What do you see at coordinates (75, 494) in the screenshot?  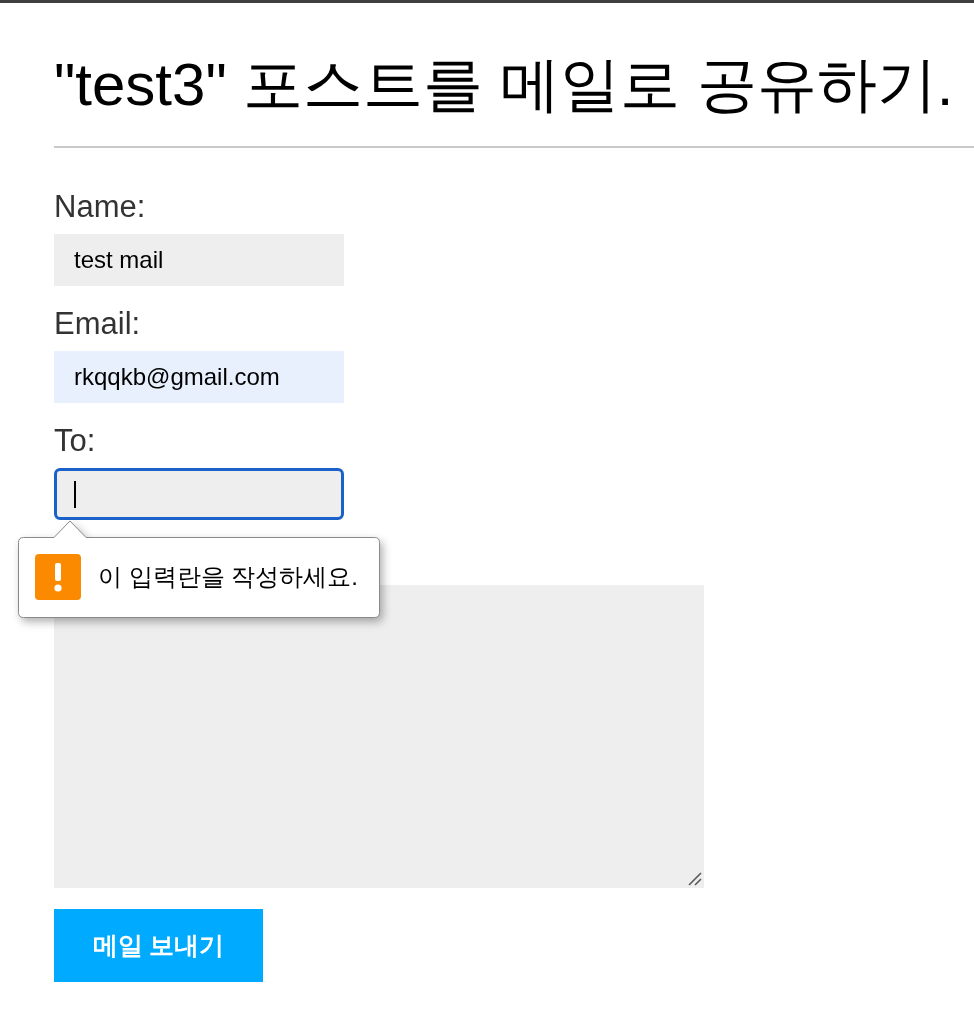 I see `text-cursor-icon` at bounding box center [75, 494].